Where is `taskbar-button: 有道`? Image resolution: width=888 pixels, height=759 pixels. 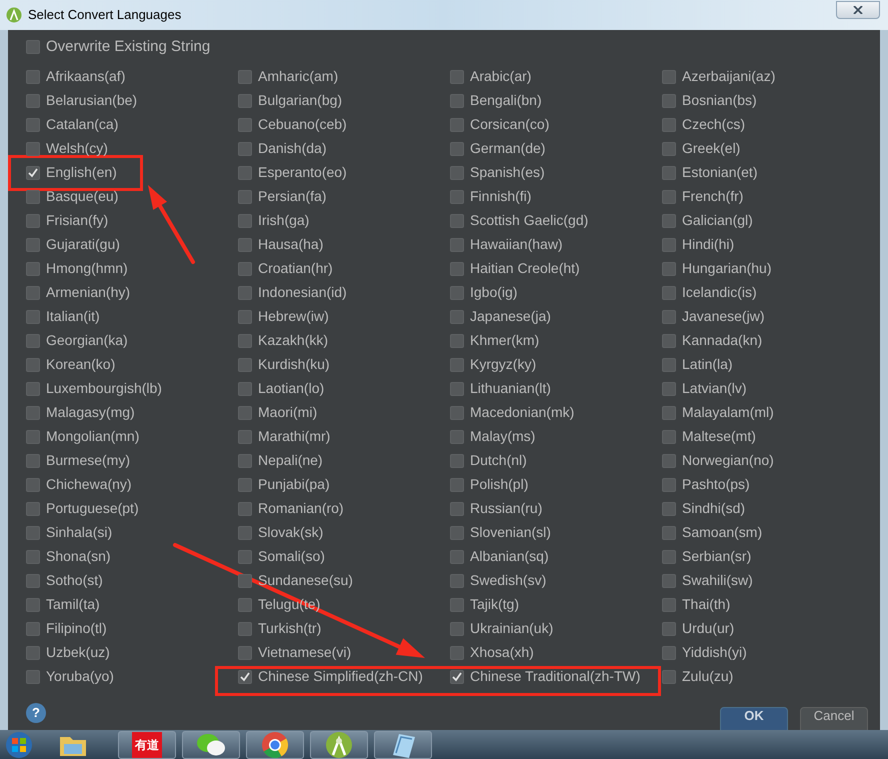 taskbar-button: 有道 is located at coordinates (147, 744).